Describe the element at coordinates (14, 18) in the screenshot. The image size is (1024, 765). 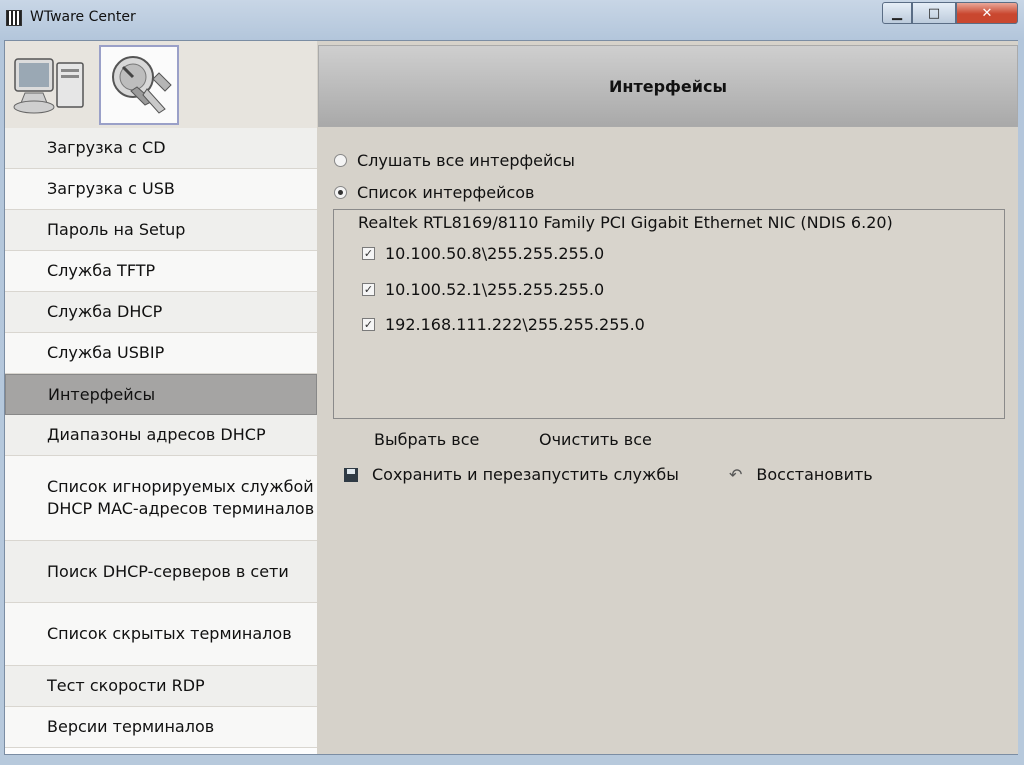
I see `app-icon` at that location.